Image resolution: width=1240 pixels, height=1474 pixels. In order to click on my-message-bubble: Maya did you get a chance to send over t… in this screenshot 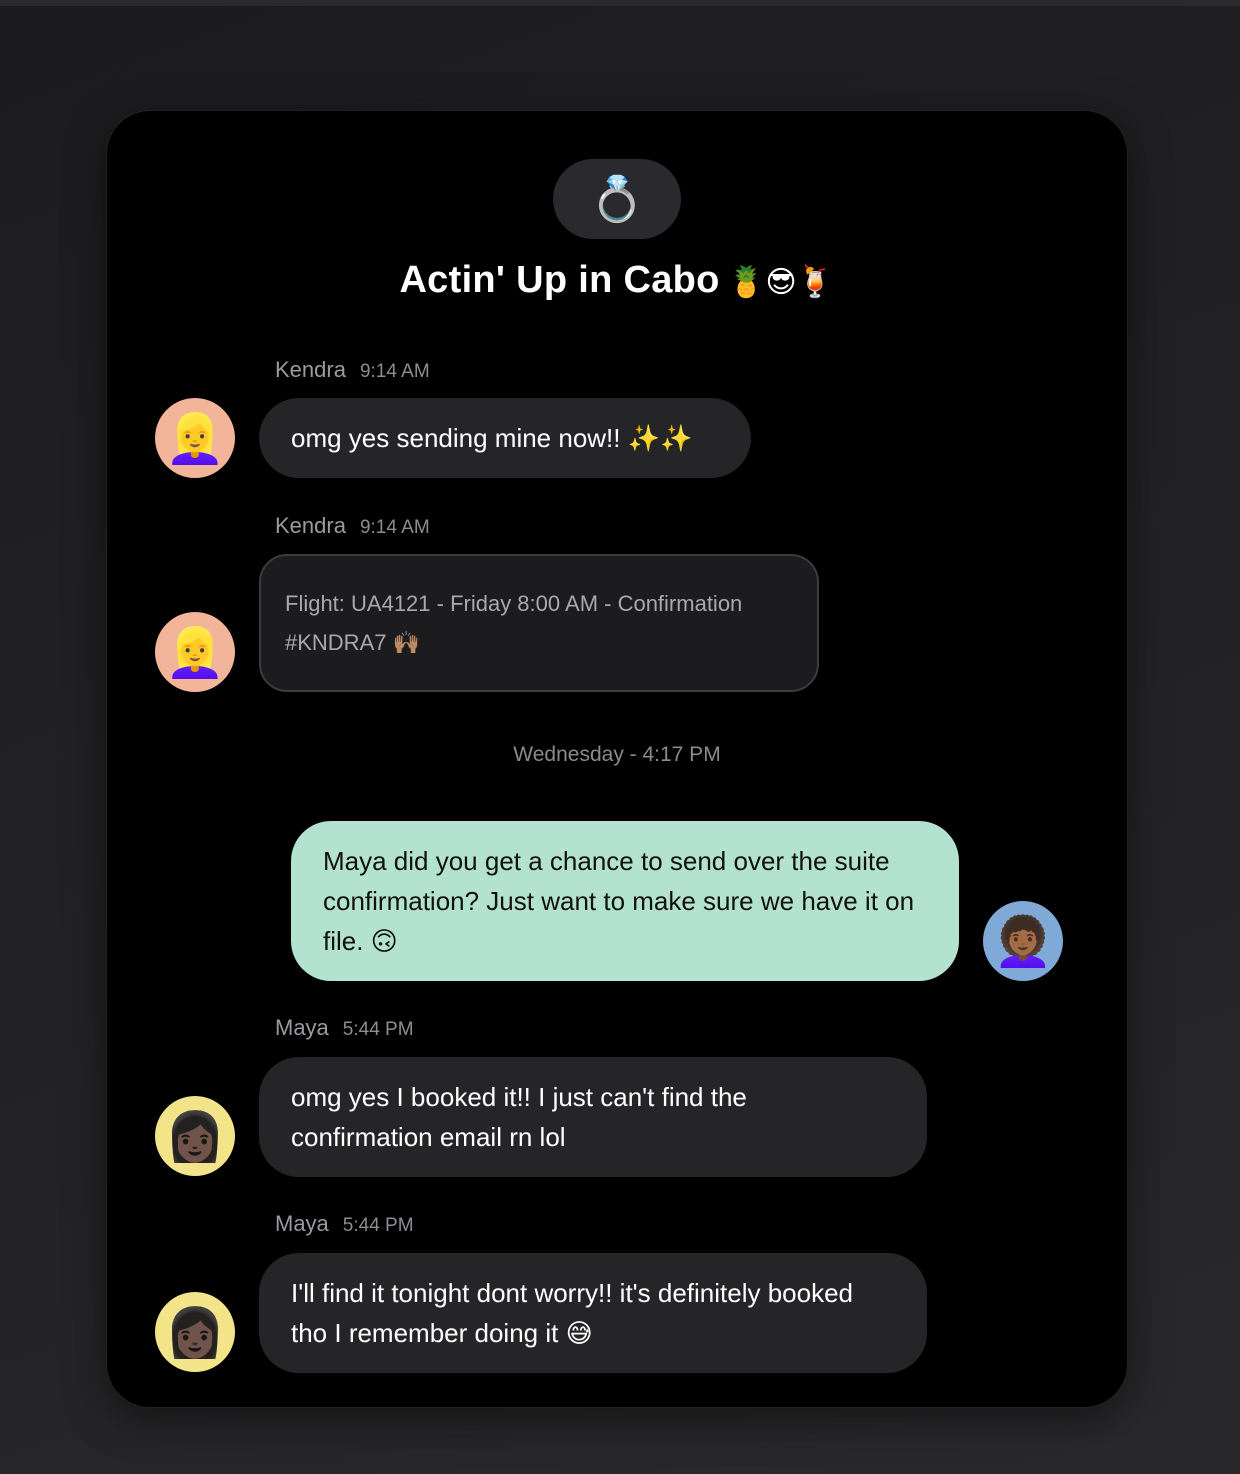, I will do `click(625, 901)`.